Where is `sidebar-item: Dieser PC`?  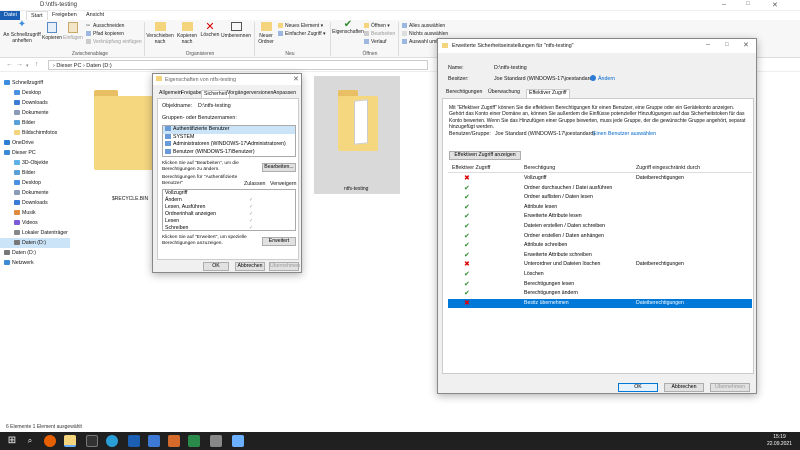 sidebar-item: Dieser PC is located at coordinates (35, 153).